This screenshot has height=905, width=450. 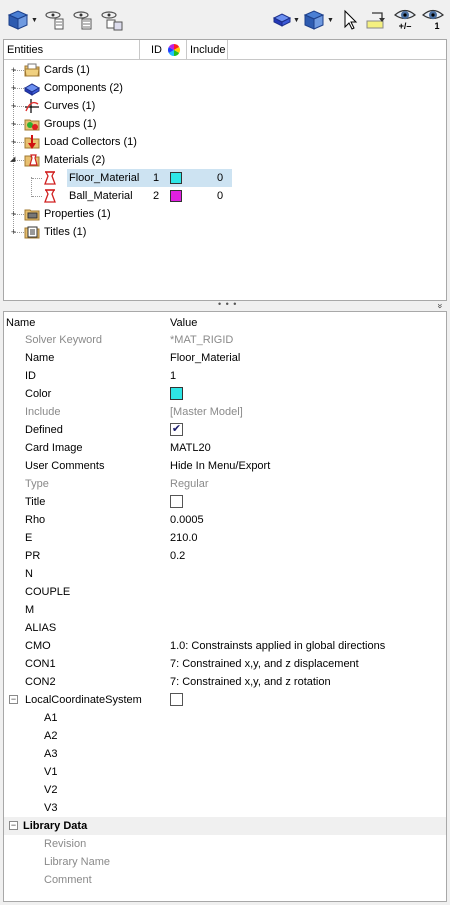 What do you see at coordinates (51, 718) in the screenshot?
I see `prop-name: A1` at bounding box center [51, 718].